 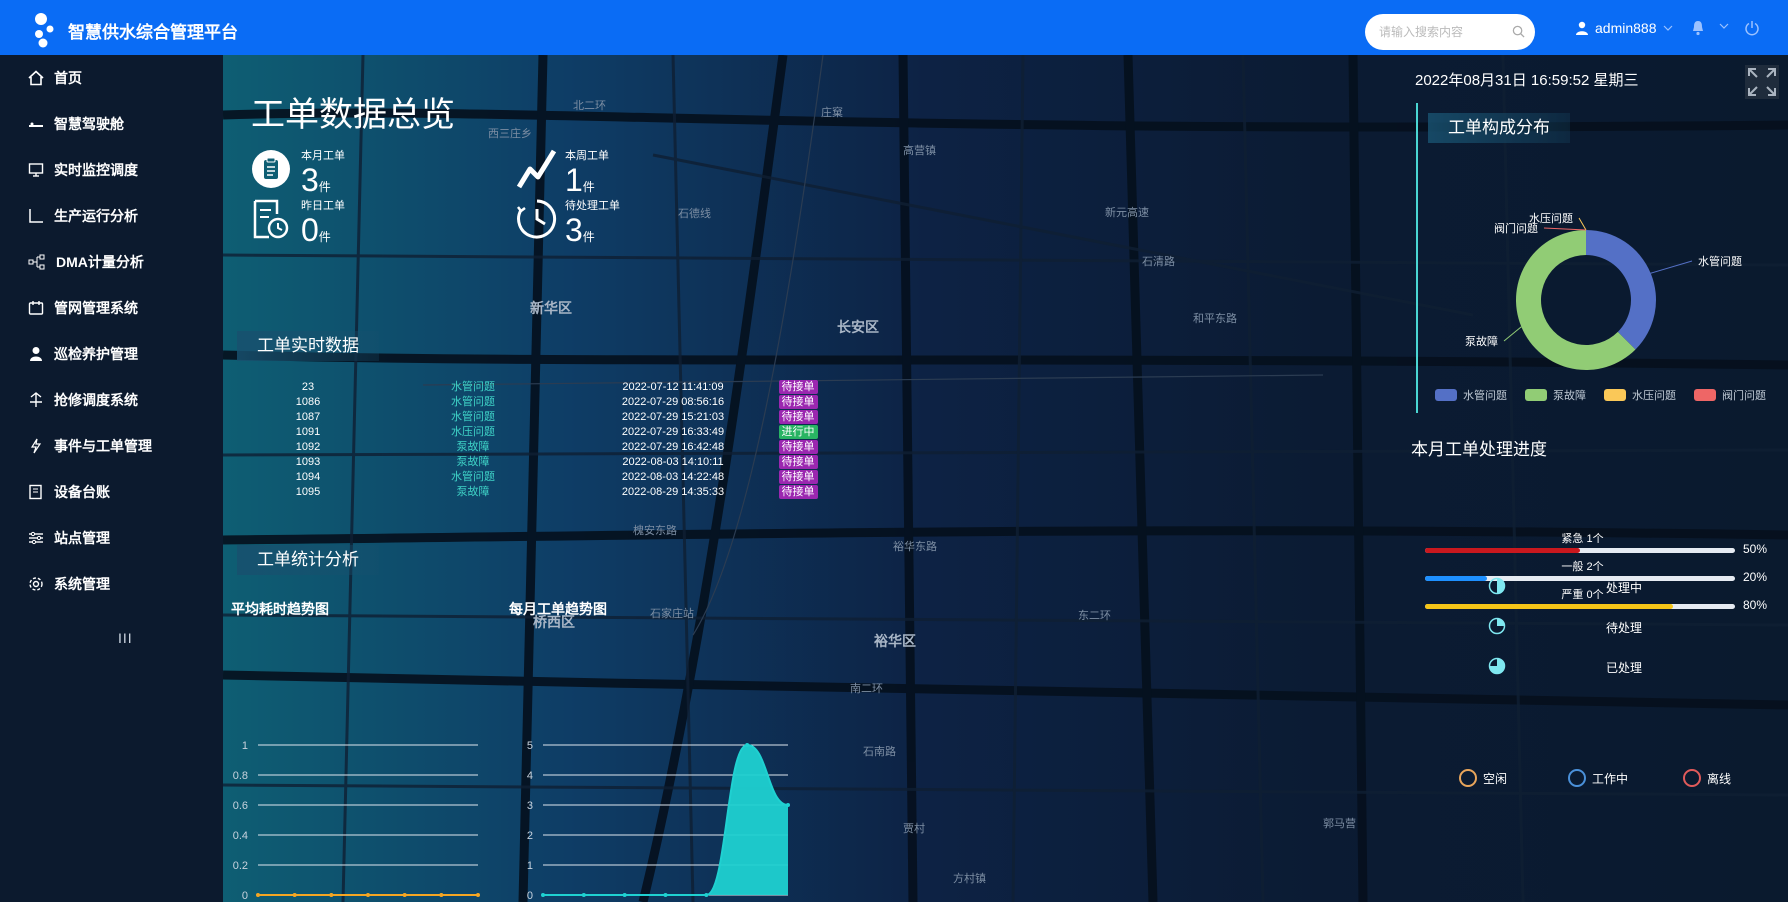 I want to click on series-area, so click(x=665, y=820).